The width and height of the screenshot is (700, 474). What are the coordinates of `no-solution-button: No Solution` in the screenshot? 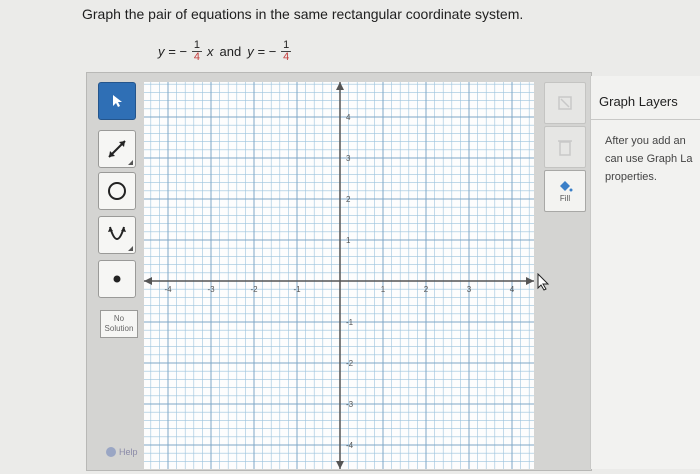 It's located at (119, 324).